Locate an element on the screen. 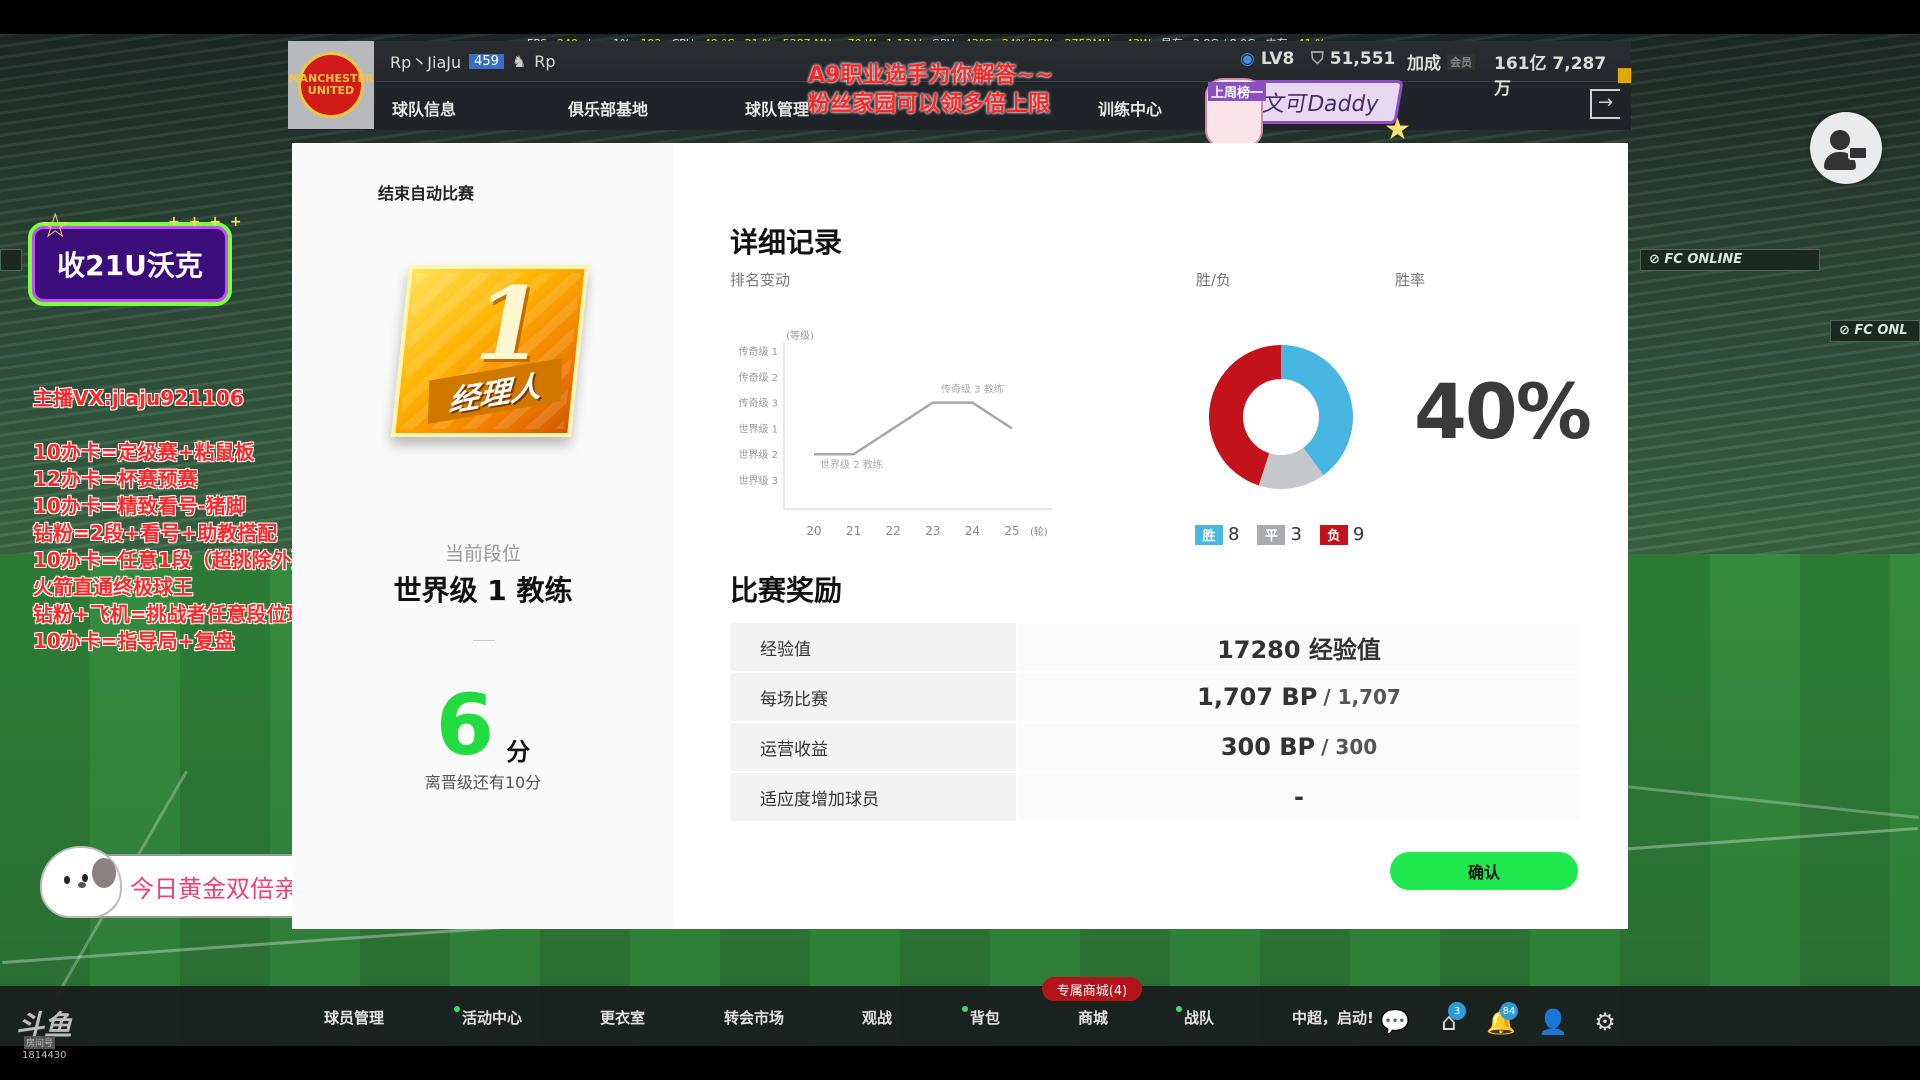  stream-banner-2: 粉丝家园可以领多倍上限 is located at coordinates (929, 104).